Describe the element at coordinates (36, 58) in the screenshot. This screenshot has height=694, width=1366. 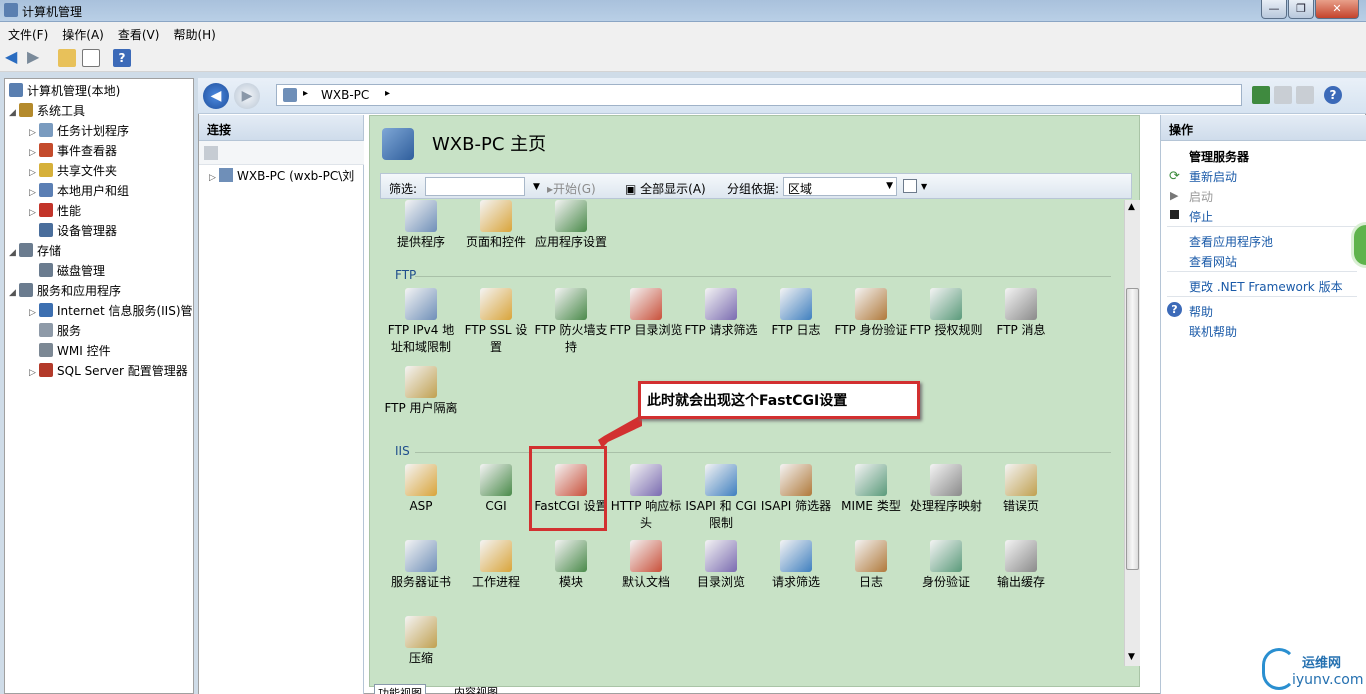
I see `forward-arrow-icon: ▶` at that location.